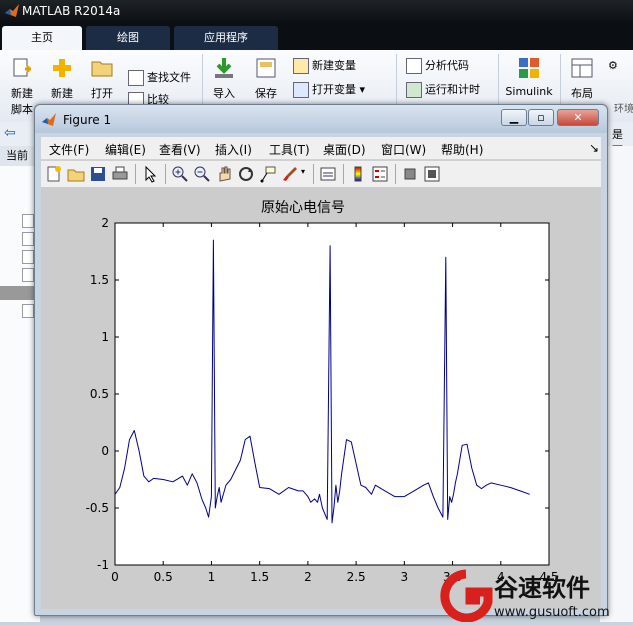 This screenshot has width=633, height=625. I want to click on find-files-button: 查找文件, so click(159, 78).